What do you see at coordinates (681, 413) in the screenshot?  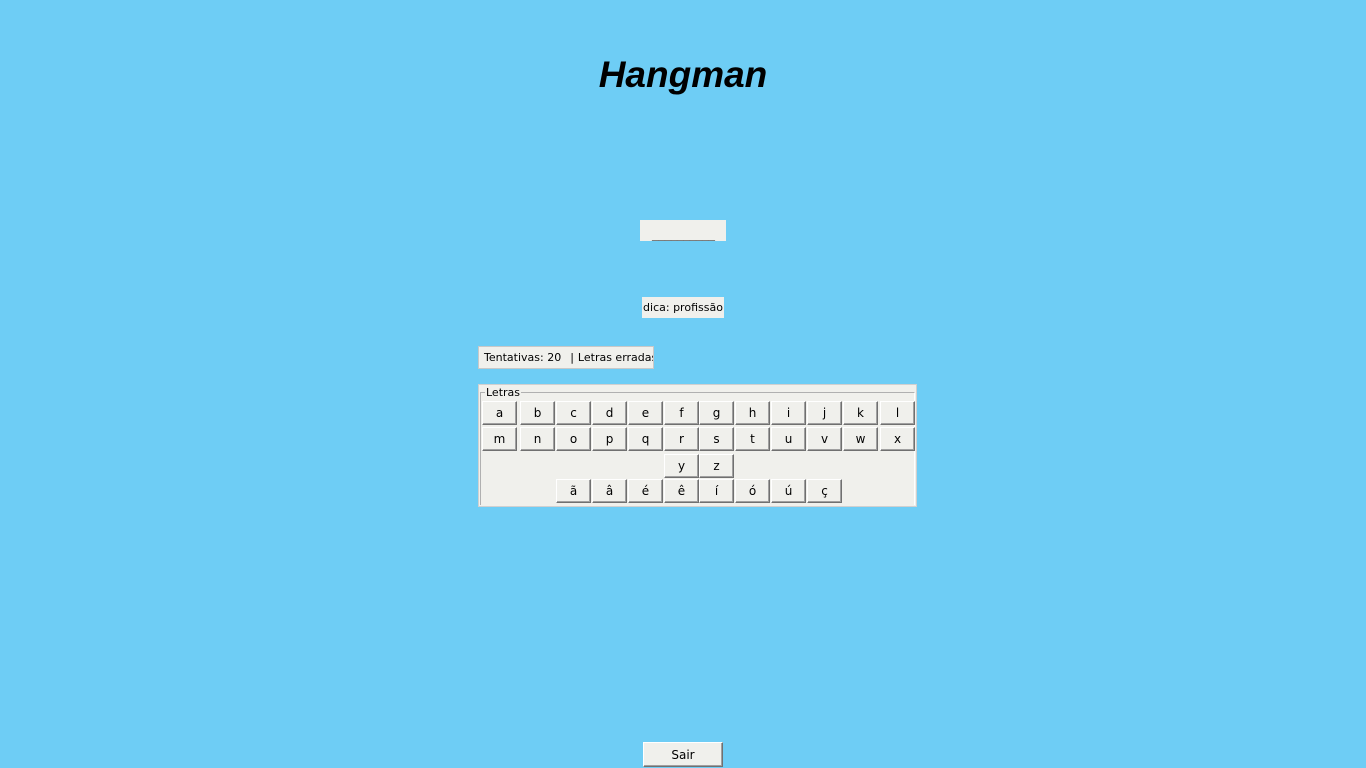 I see `letter-key: f` at bounding box center [681, 413].